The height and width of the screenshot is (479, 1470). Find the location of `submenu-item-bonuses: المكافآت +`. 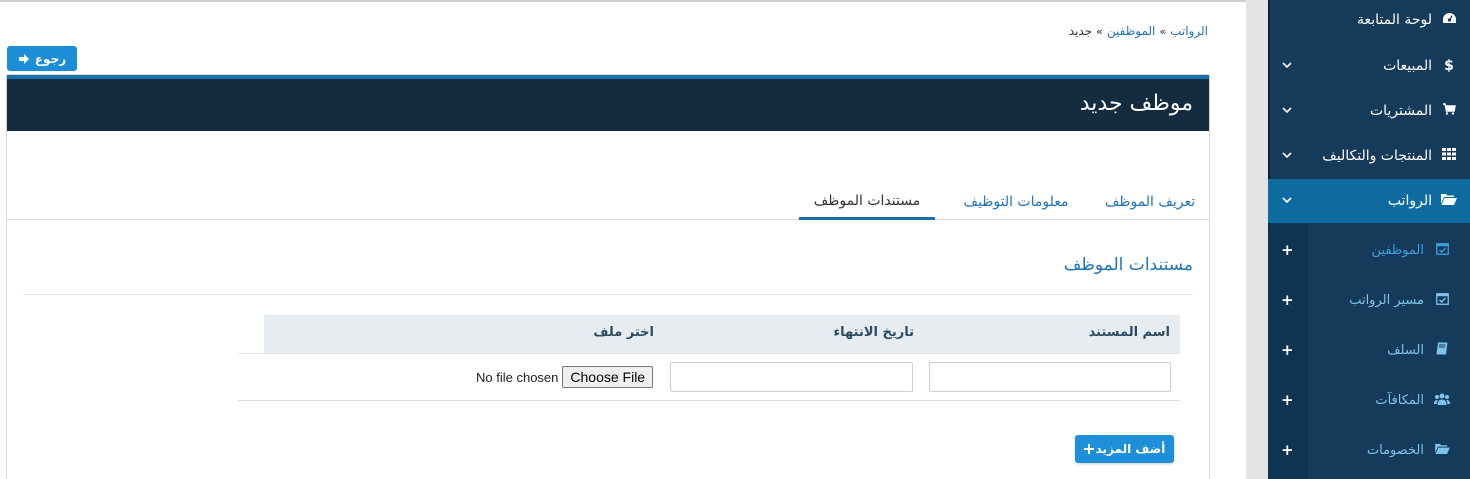

submenu-item-bonuses: المكافآت + is located at coordinates (1369, 400).